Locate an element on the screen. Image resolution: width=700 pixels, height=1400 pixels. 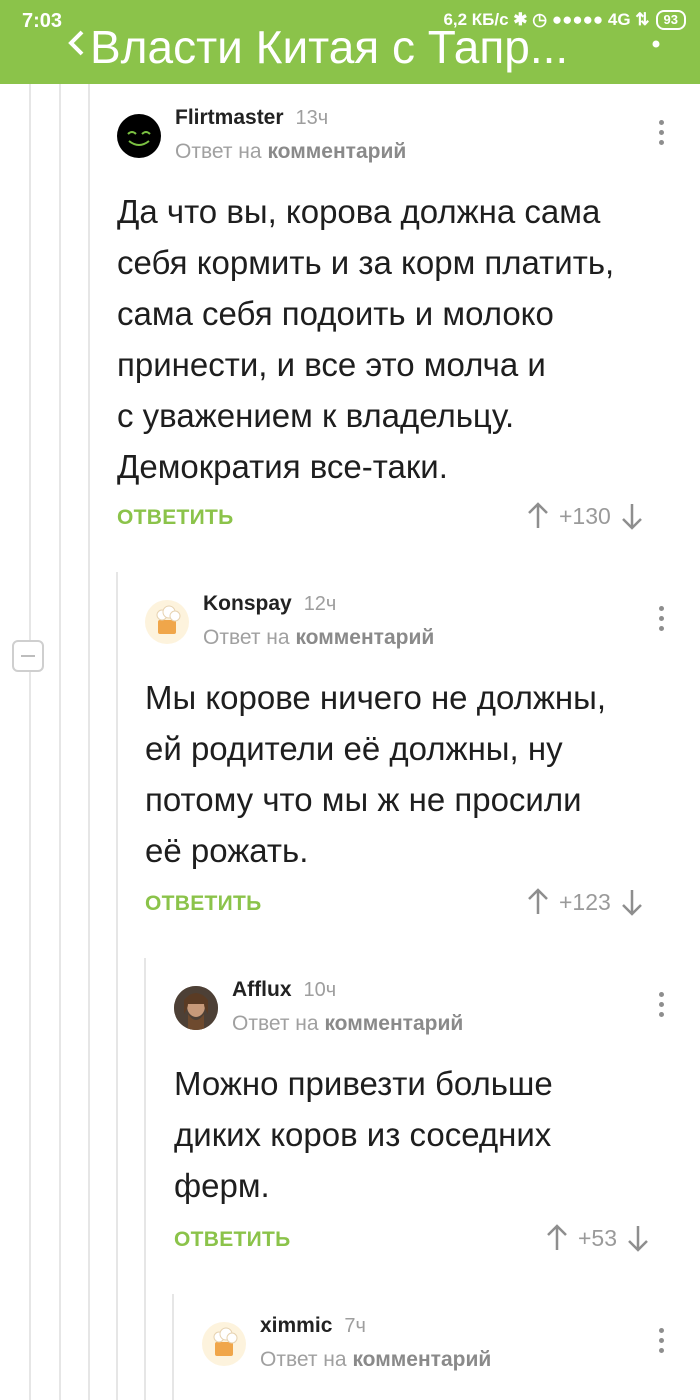
comment-line: диких коров из соседних is located at coordinates (363, 1134).